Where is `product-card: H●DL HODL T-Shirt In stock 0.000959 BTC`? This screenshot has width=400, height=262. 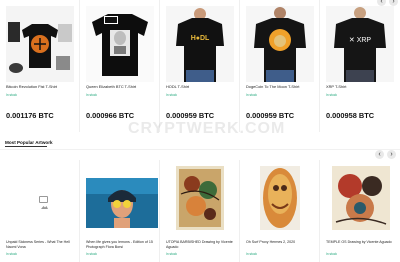
product-card: H●DL HODL T-Shirt In stock 0.000959 BTC is located at coordinates (200, 66).